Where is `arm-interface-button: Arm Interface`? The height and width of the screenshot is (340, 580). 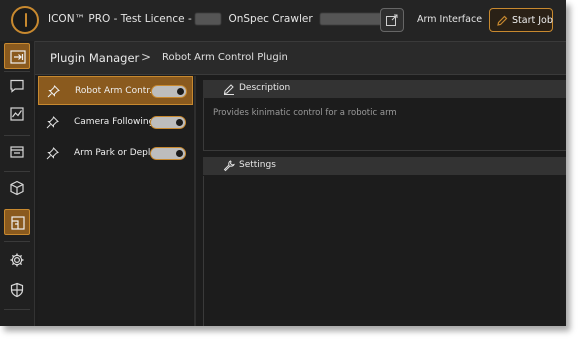 arm-interface-button: Arm Interface is located at coordinates (449, 19).